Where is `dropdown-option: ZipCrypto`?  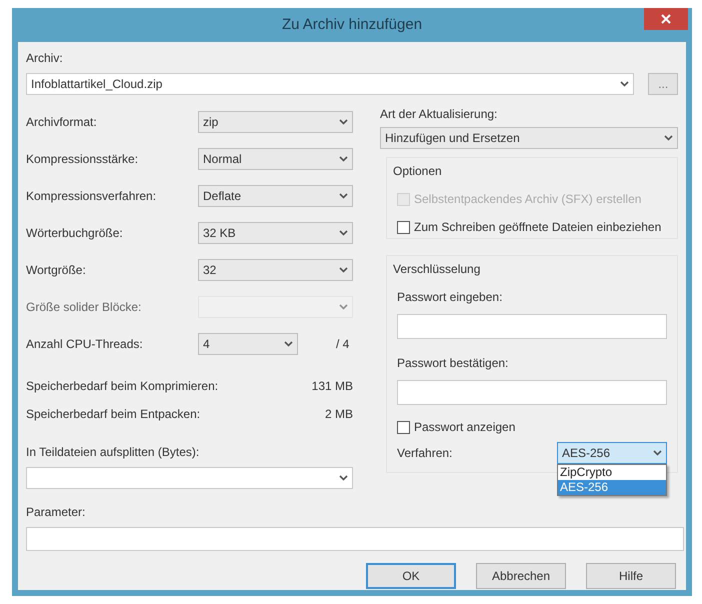 dropdown-option: ZipCrypto is located at coordinates (612, 472).